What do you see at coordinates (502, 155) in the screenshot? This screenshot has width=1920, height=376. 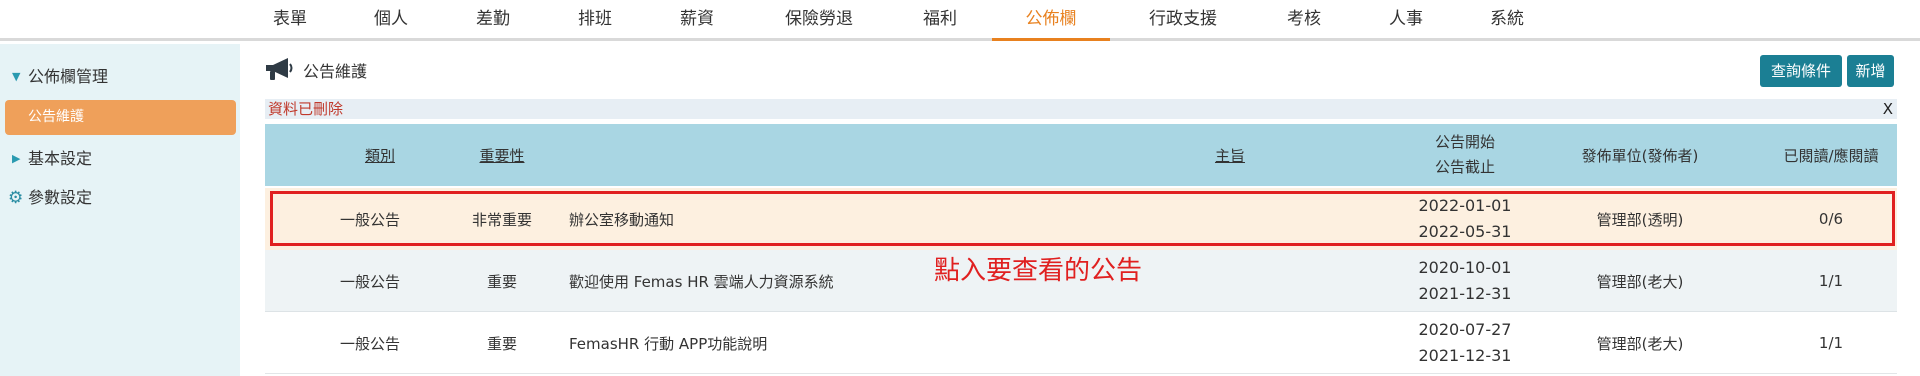 I see `column-header-importance: 重要性` at bounding box center [502, 155].